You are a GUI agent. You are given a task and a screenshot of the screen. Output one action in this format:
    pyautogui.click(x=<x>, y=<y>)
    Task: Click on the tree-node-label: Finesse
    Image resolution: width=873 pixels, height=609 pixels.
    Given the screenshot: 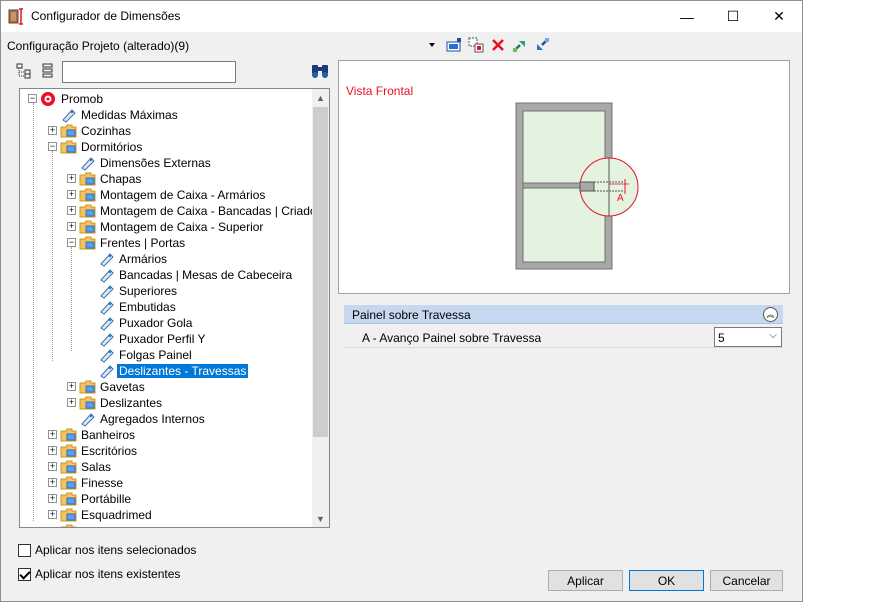 What is the action you would take?
    pyautogui.click(x=102, y=483)
    